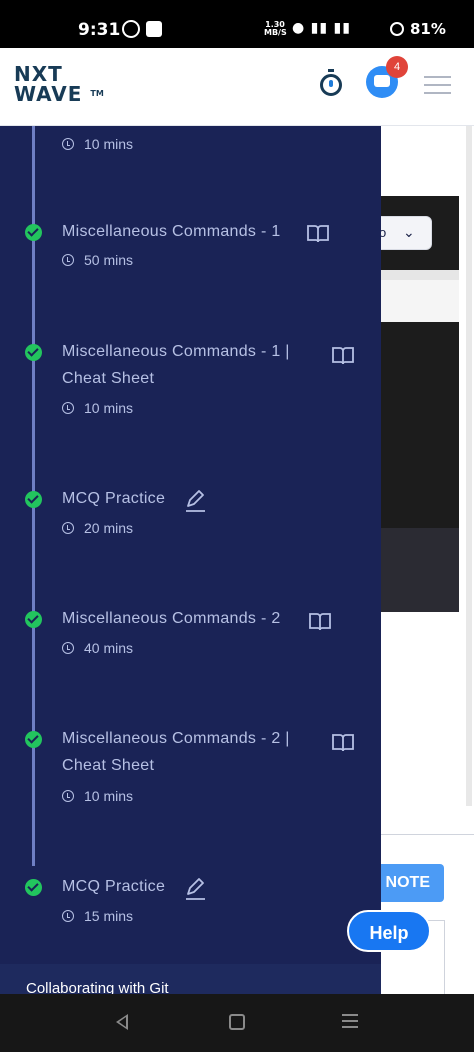 This screenshot has height=1052, width=474. What do you see at coordinates (48, 94) in the screenshot?
I see `logo-line2: WAVE` at bounding box center [48, 94].